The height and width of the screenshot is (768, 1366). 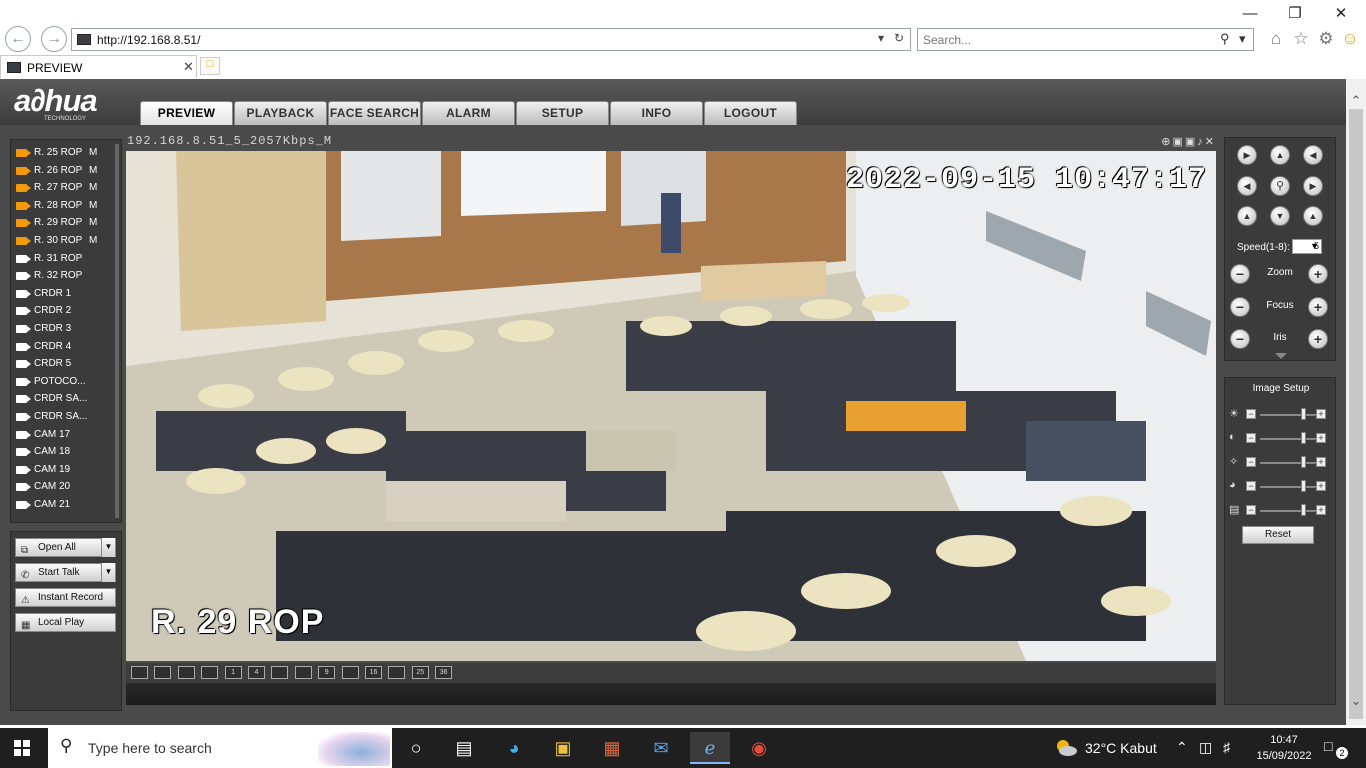 What do you see at coordinates (1247, 186) in the screenshot?
I see `ptz-left-button: ◀` at bounding box center [1247, 186].